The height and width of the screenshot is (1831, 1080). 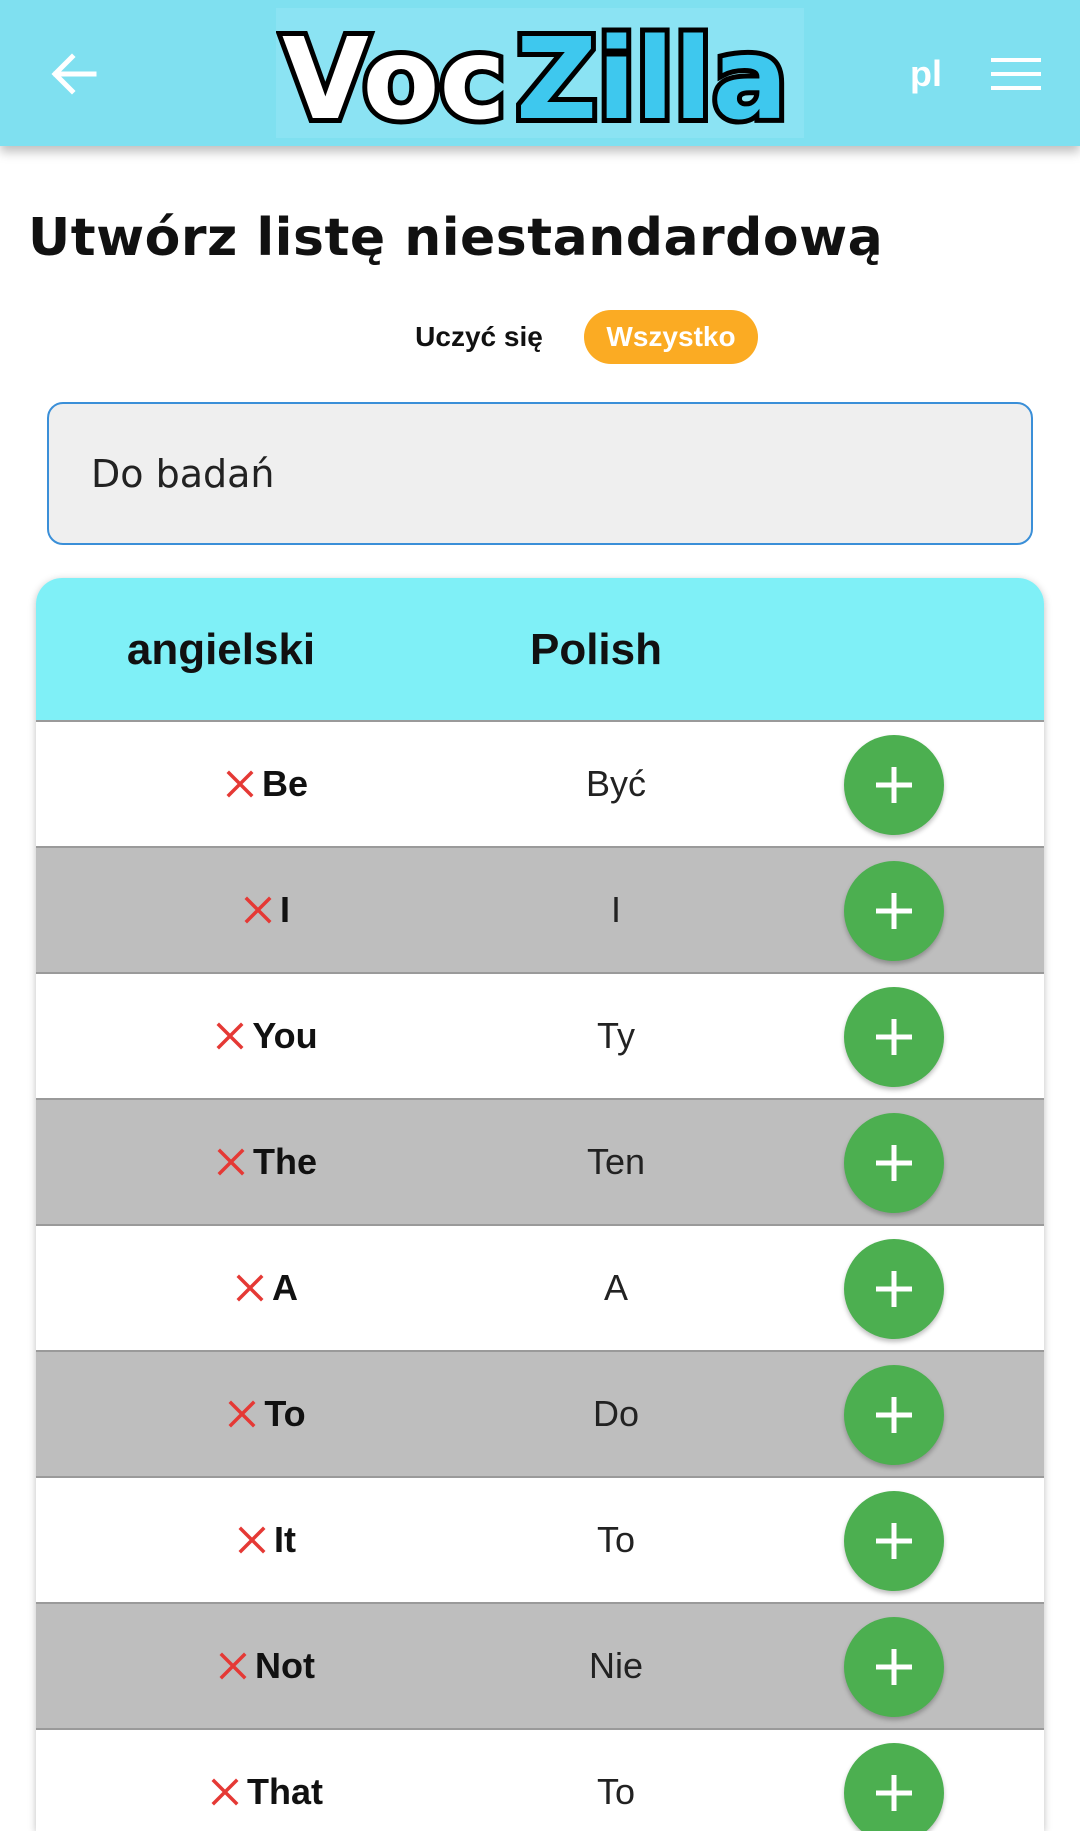 What do you see at coordinates (284, 909) in the screenshot?
I see `source-word: I` at bounding box center [284, 909].